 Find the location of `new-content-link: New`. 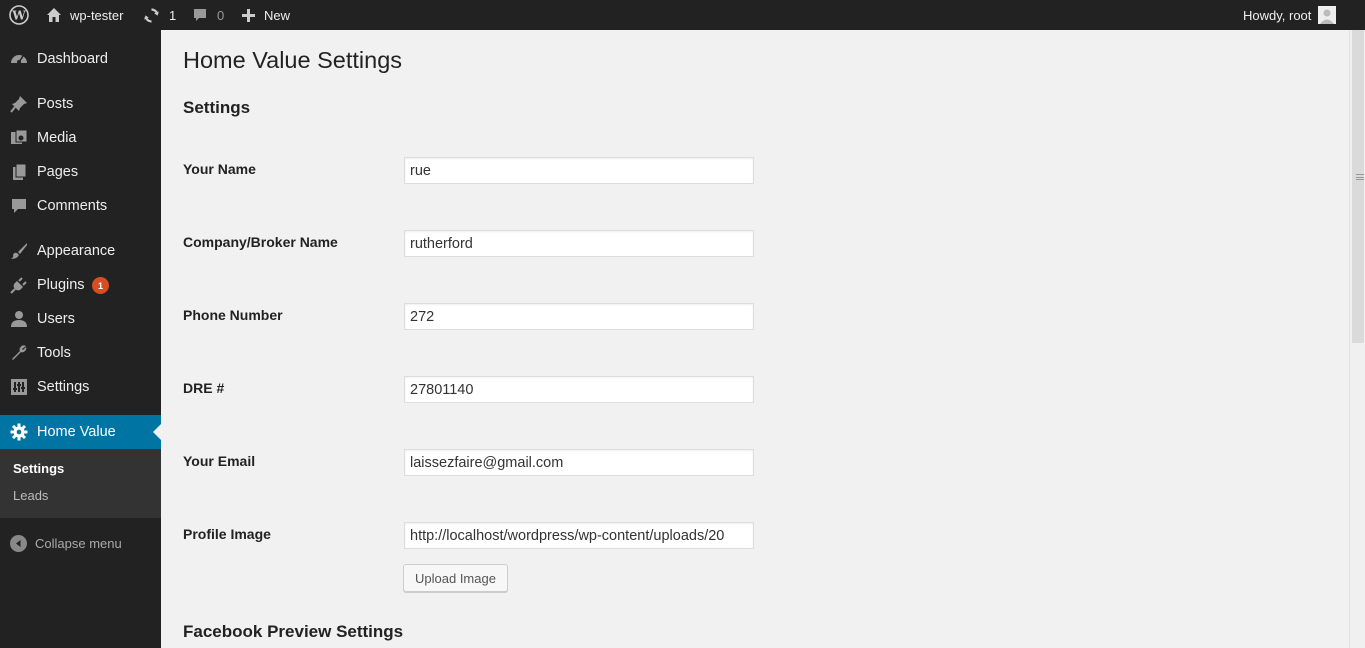

new-content-link: New is located at coordinates (265, 15).